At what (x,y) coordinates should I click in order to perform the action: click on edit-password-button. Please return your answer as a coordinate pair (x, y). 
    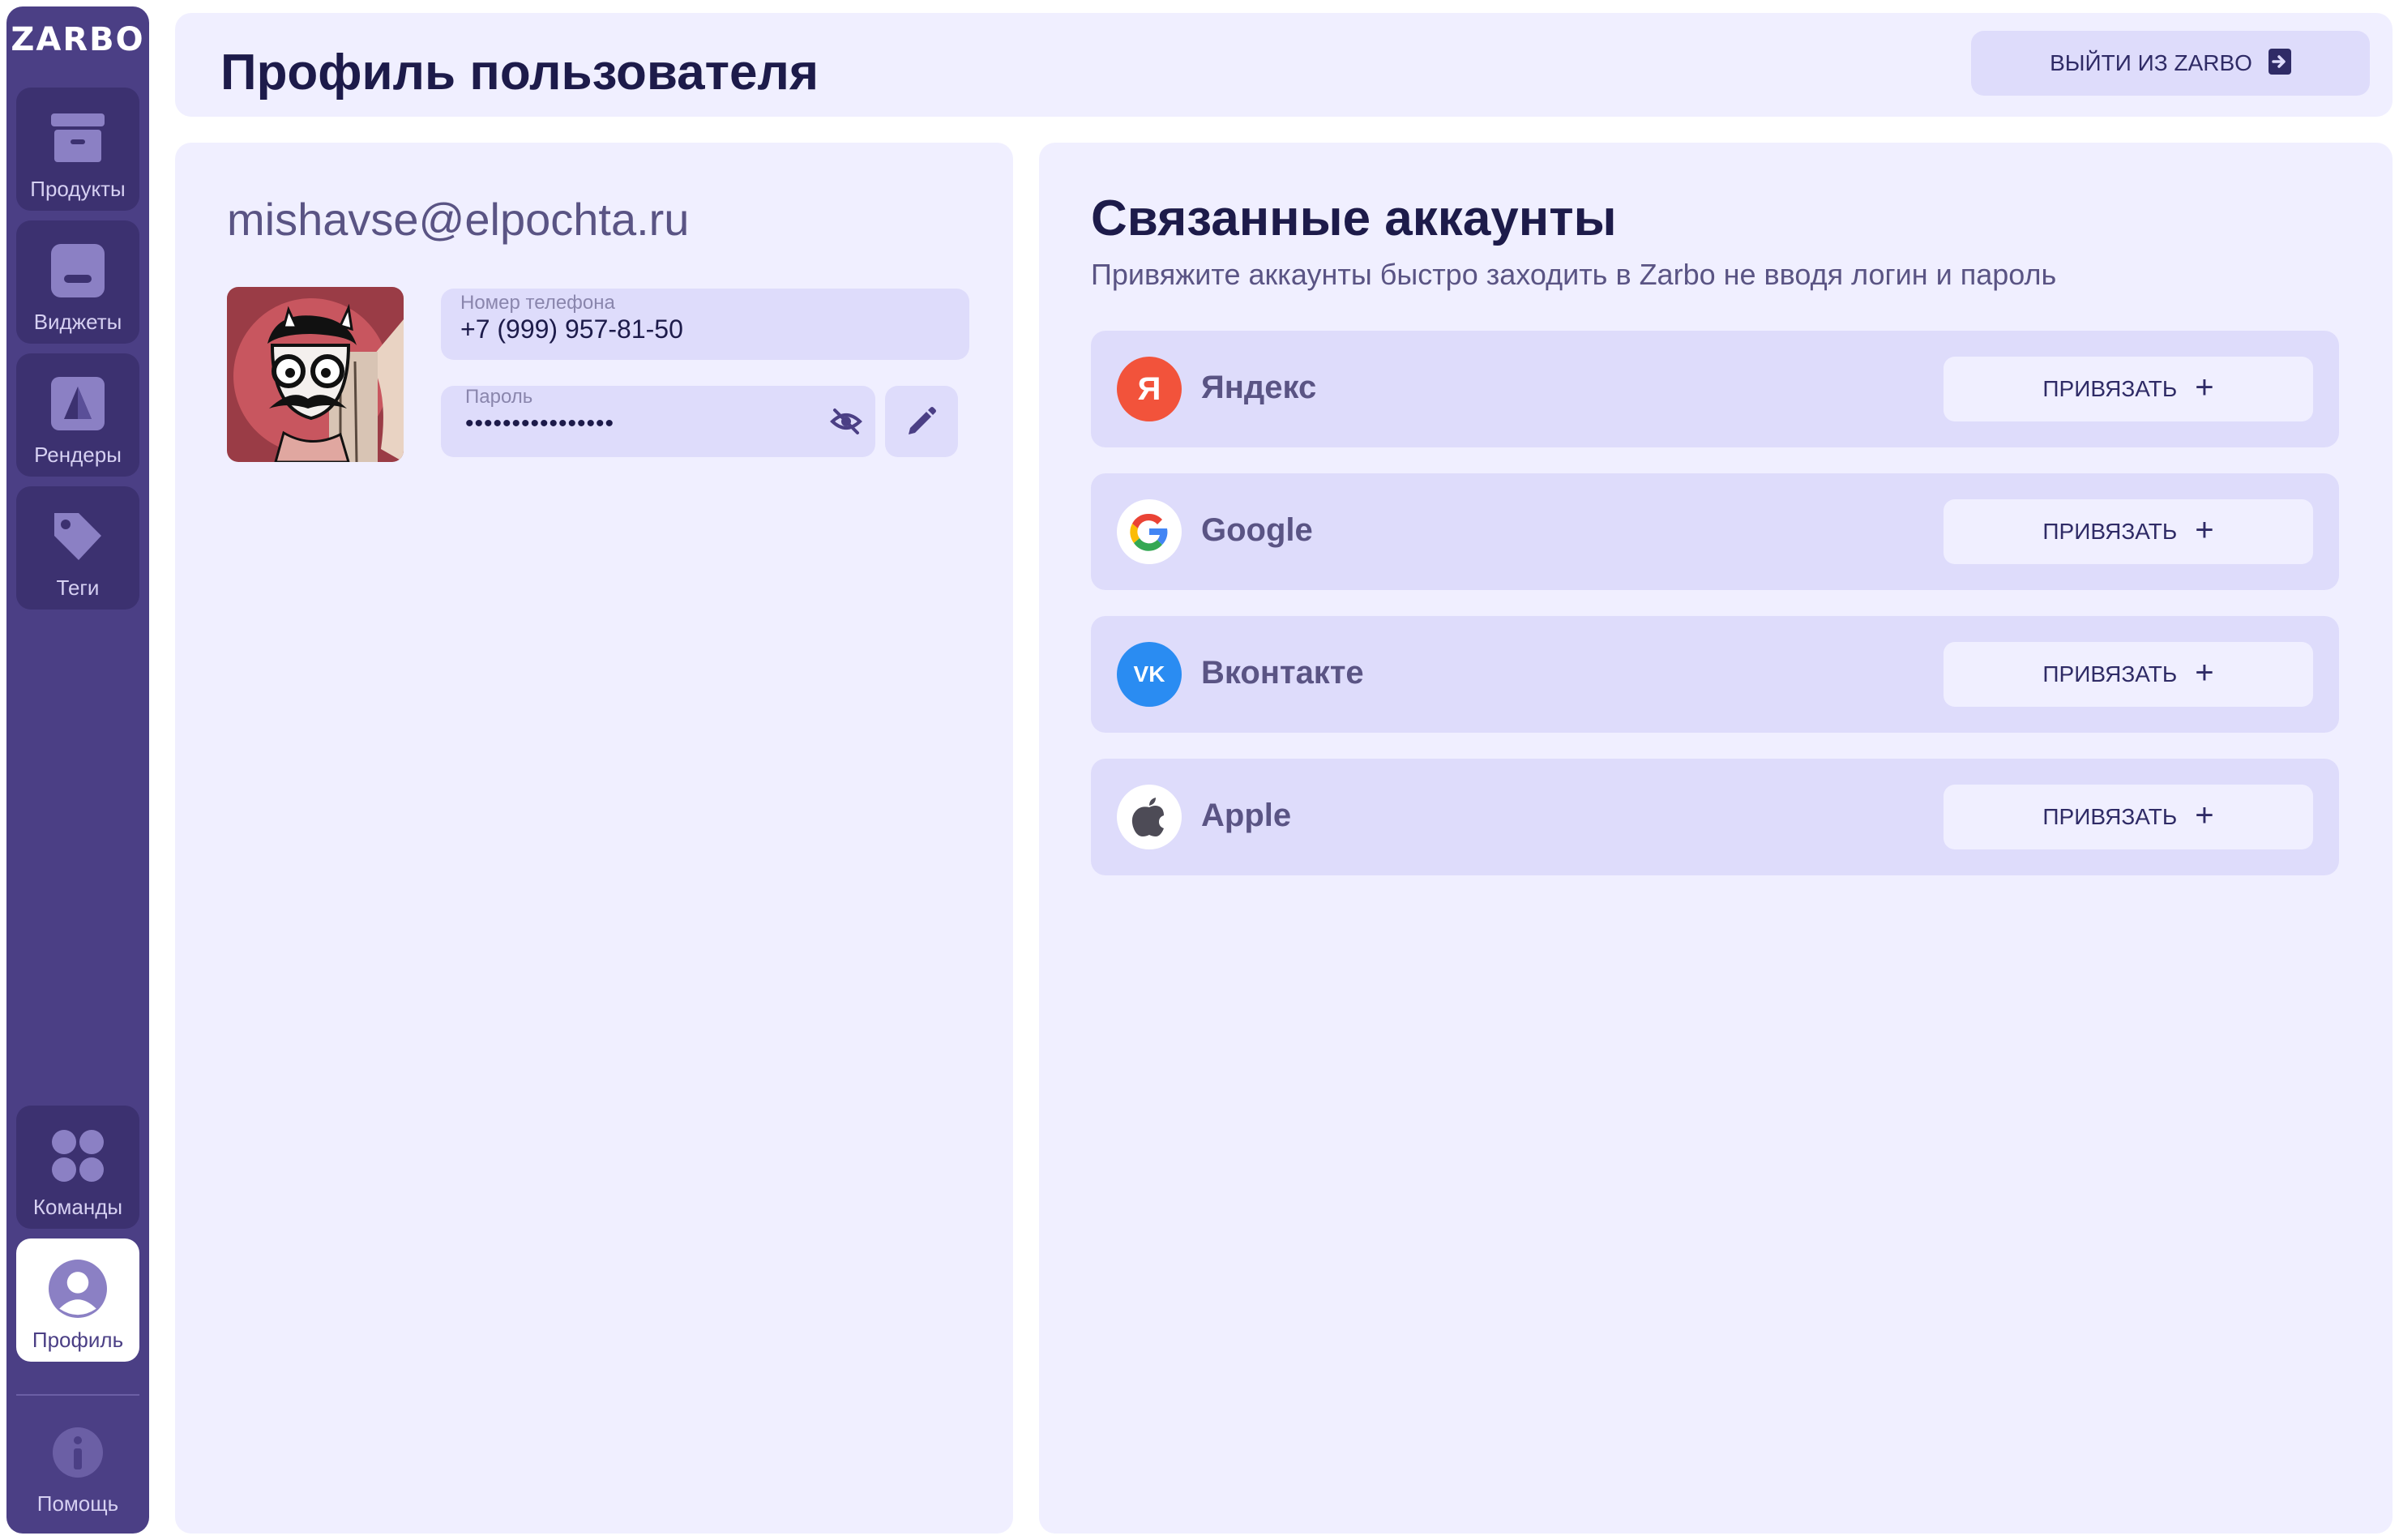
    Looking at the image, I should click on (921, 421).